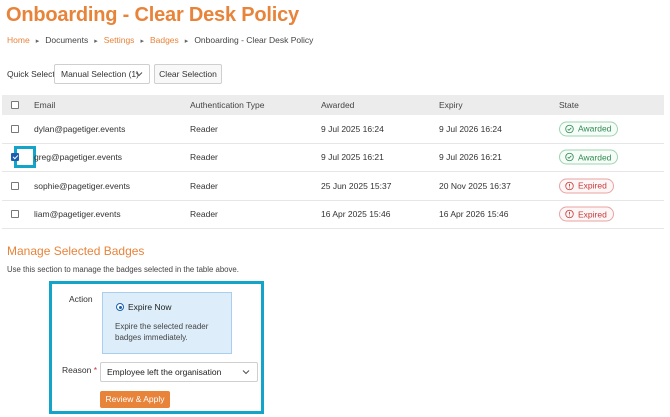 The height and width of the screenshot is (417, 670). I want to click on breadcrumb-settings: Settings, so click(119, 40).